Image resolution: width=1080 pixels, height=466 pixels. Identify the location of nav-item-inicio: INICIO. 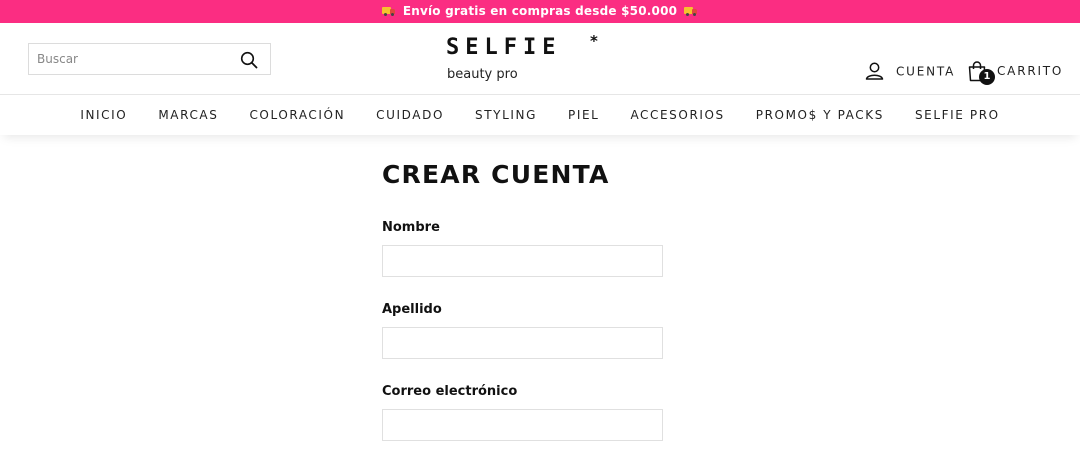
(103, 115).